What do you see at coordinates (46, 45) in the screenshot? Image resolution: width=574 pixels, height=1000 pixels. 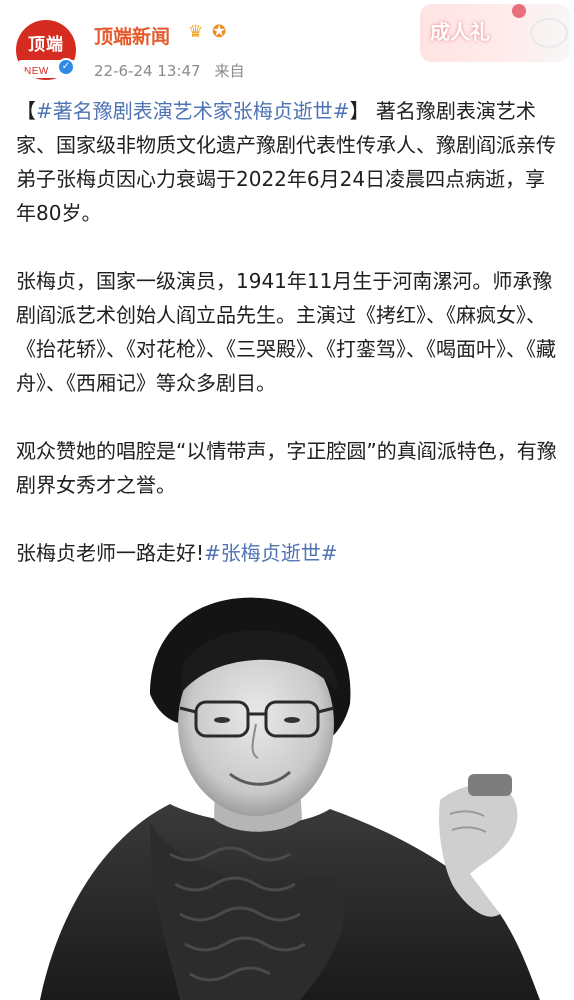 I see `avatar-logo-text: 顶端` at bounding box center [46, 45].